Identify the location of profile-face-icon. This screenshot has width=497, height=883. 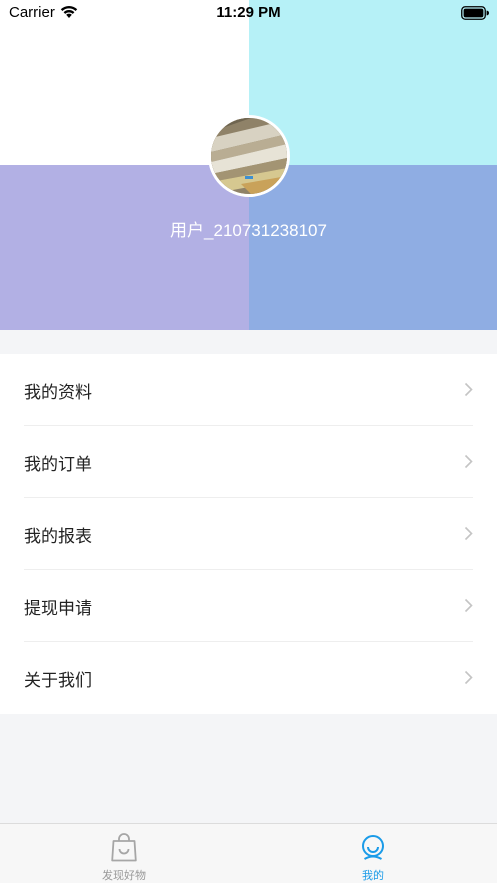
(373, 850).